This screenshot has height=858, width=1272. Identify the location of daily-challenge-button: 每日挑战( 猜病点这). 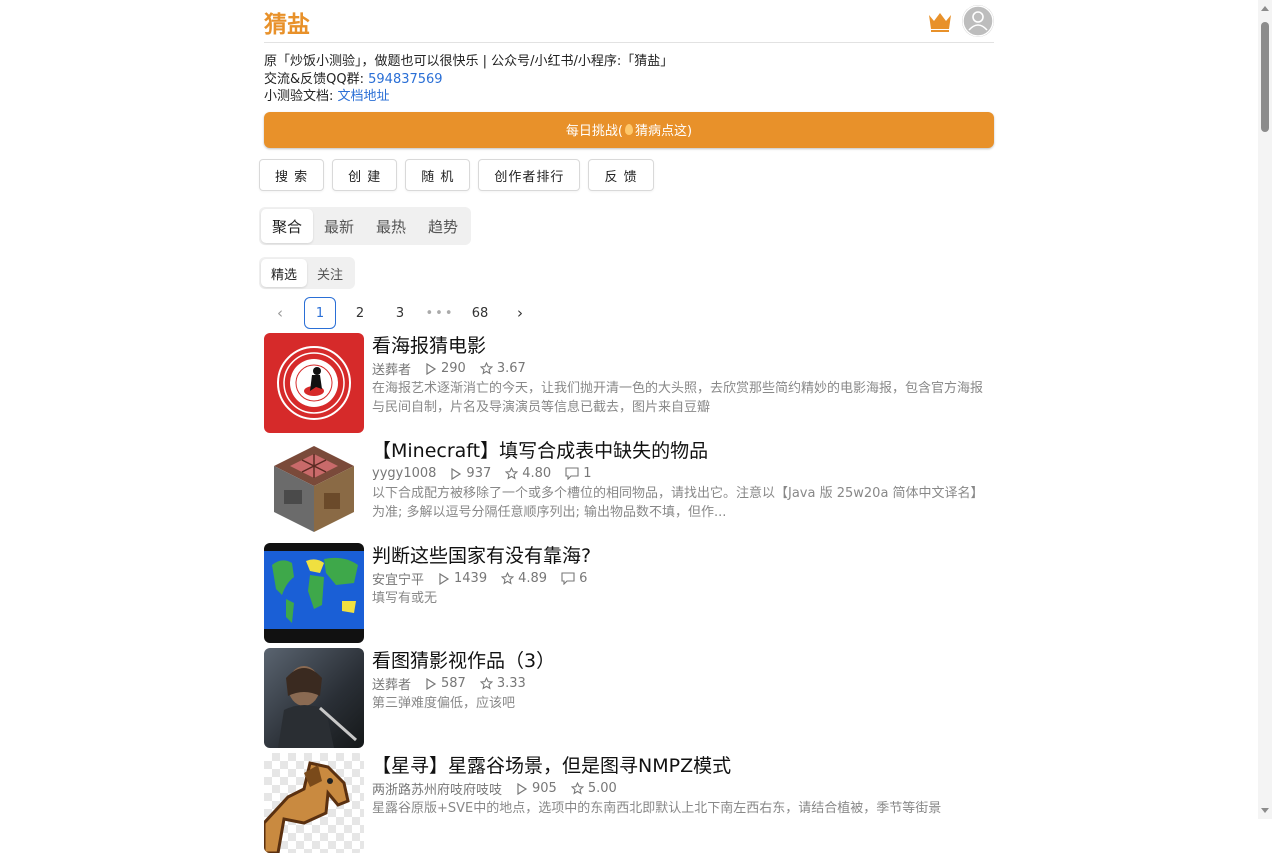
(629, 129).